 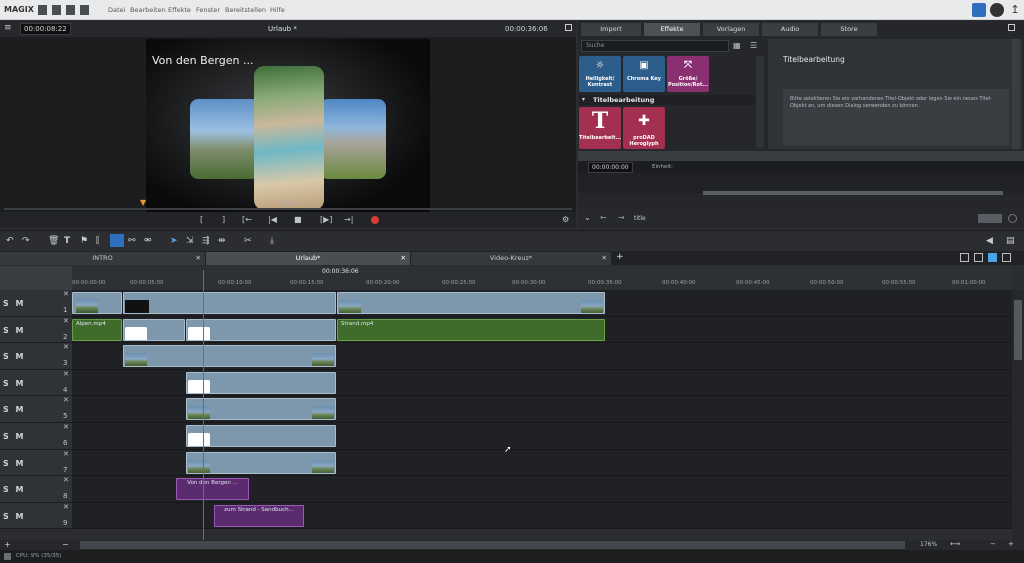 I want to click on cut-tool-icon: ✂, so click(x=248, y=241).